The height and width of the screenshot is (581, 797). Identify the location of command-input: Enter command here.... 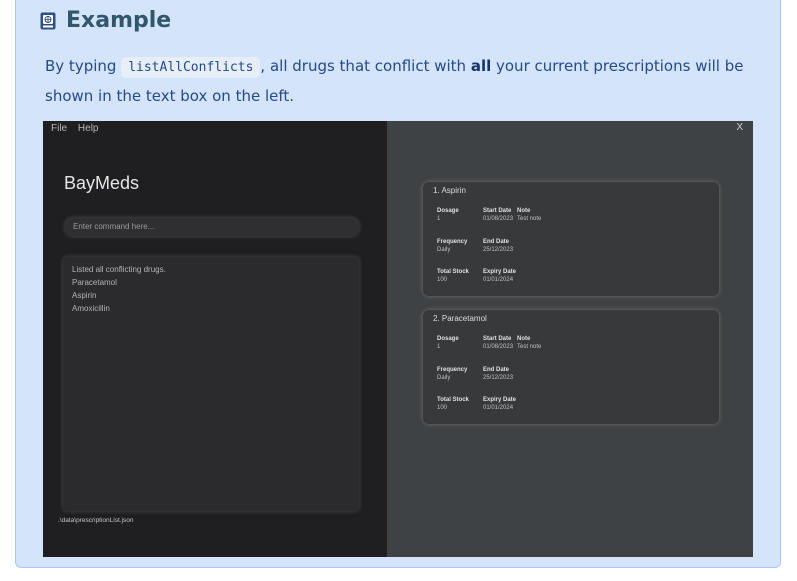
(212, 227).